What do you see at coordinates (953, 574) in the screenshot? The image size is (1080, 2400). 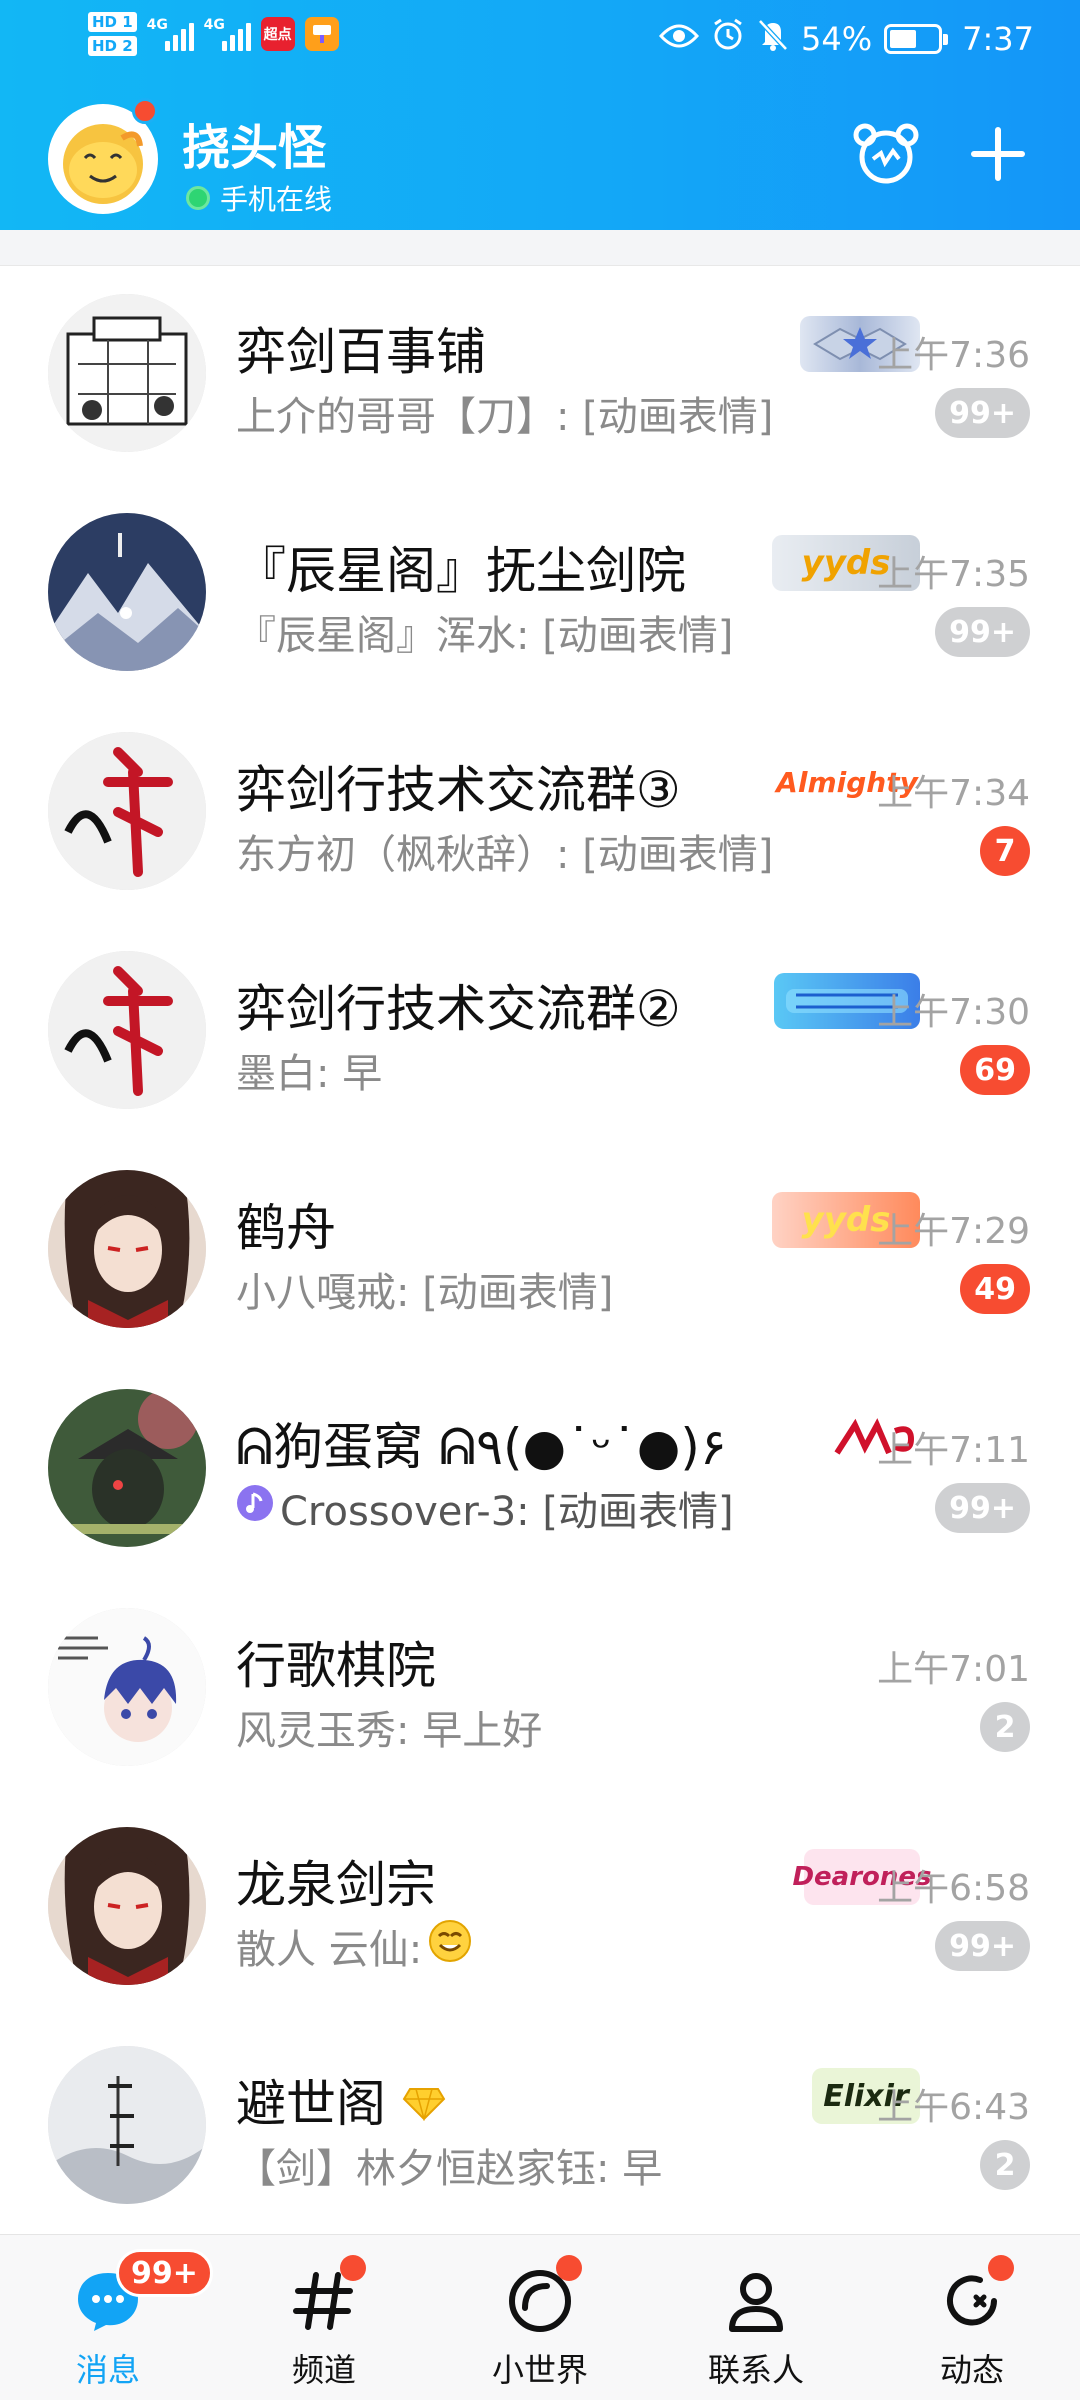 I see `chat-time: 上午7:35` at bounding box center [953, 574].